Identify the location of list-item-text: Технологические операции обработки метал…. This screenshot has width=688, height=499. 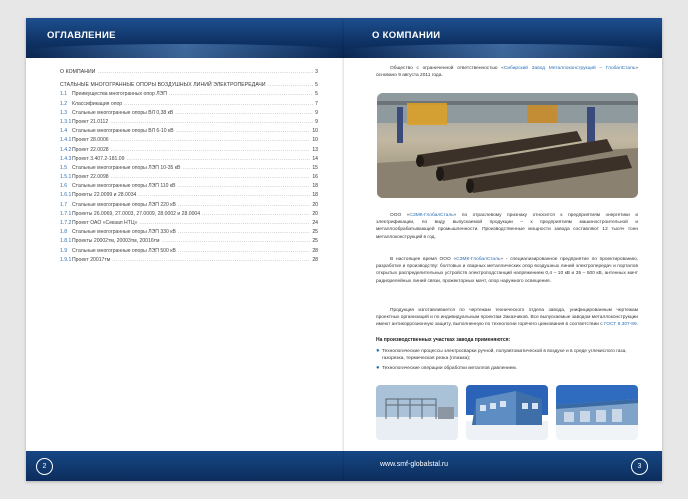
(450, 368).